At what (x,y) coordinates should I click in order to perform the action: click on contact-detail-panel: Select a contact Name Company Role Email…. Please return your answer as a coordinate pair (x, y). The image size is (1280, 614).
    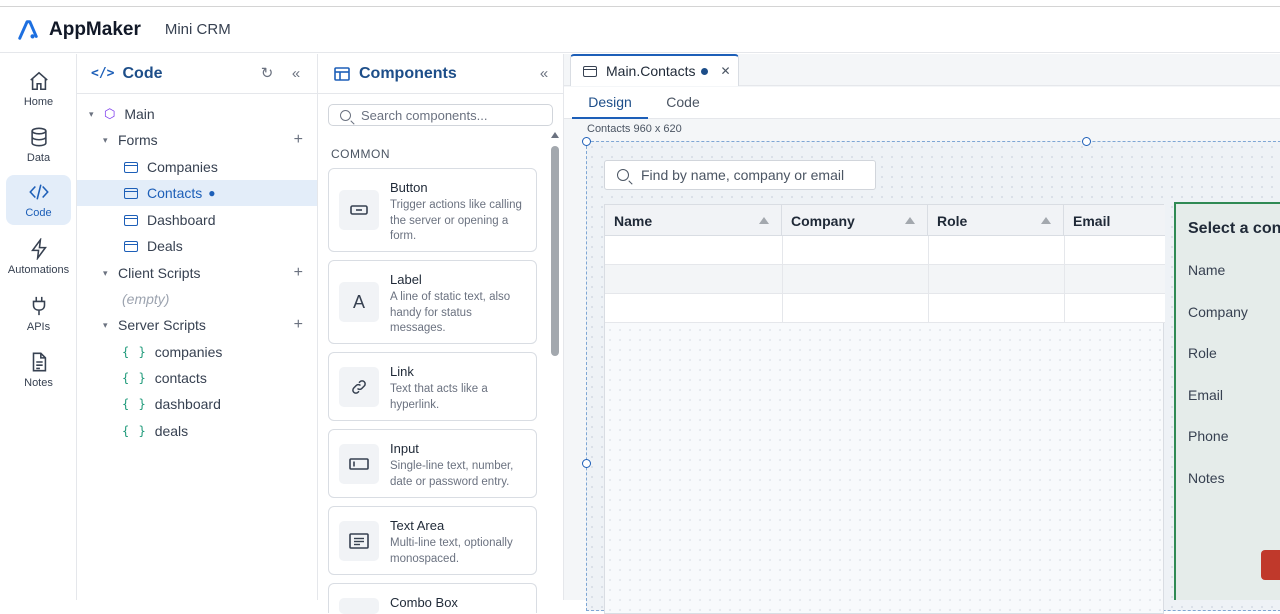
    Looking at the image, I should click on (1227, 401).